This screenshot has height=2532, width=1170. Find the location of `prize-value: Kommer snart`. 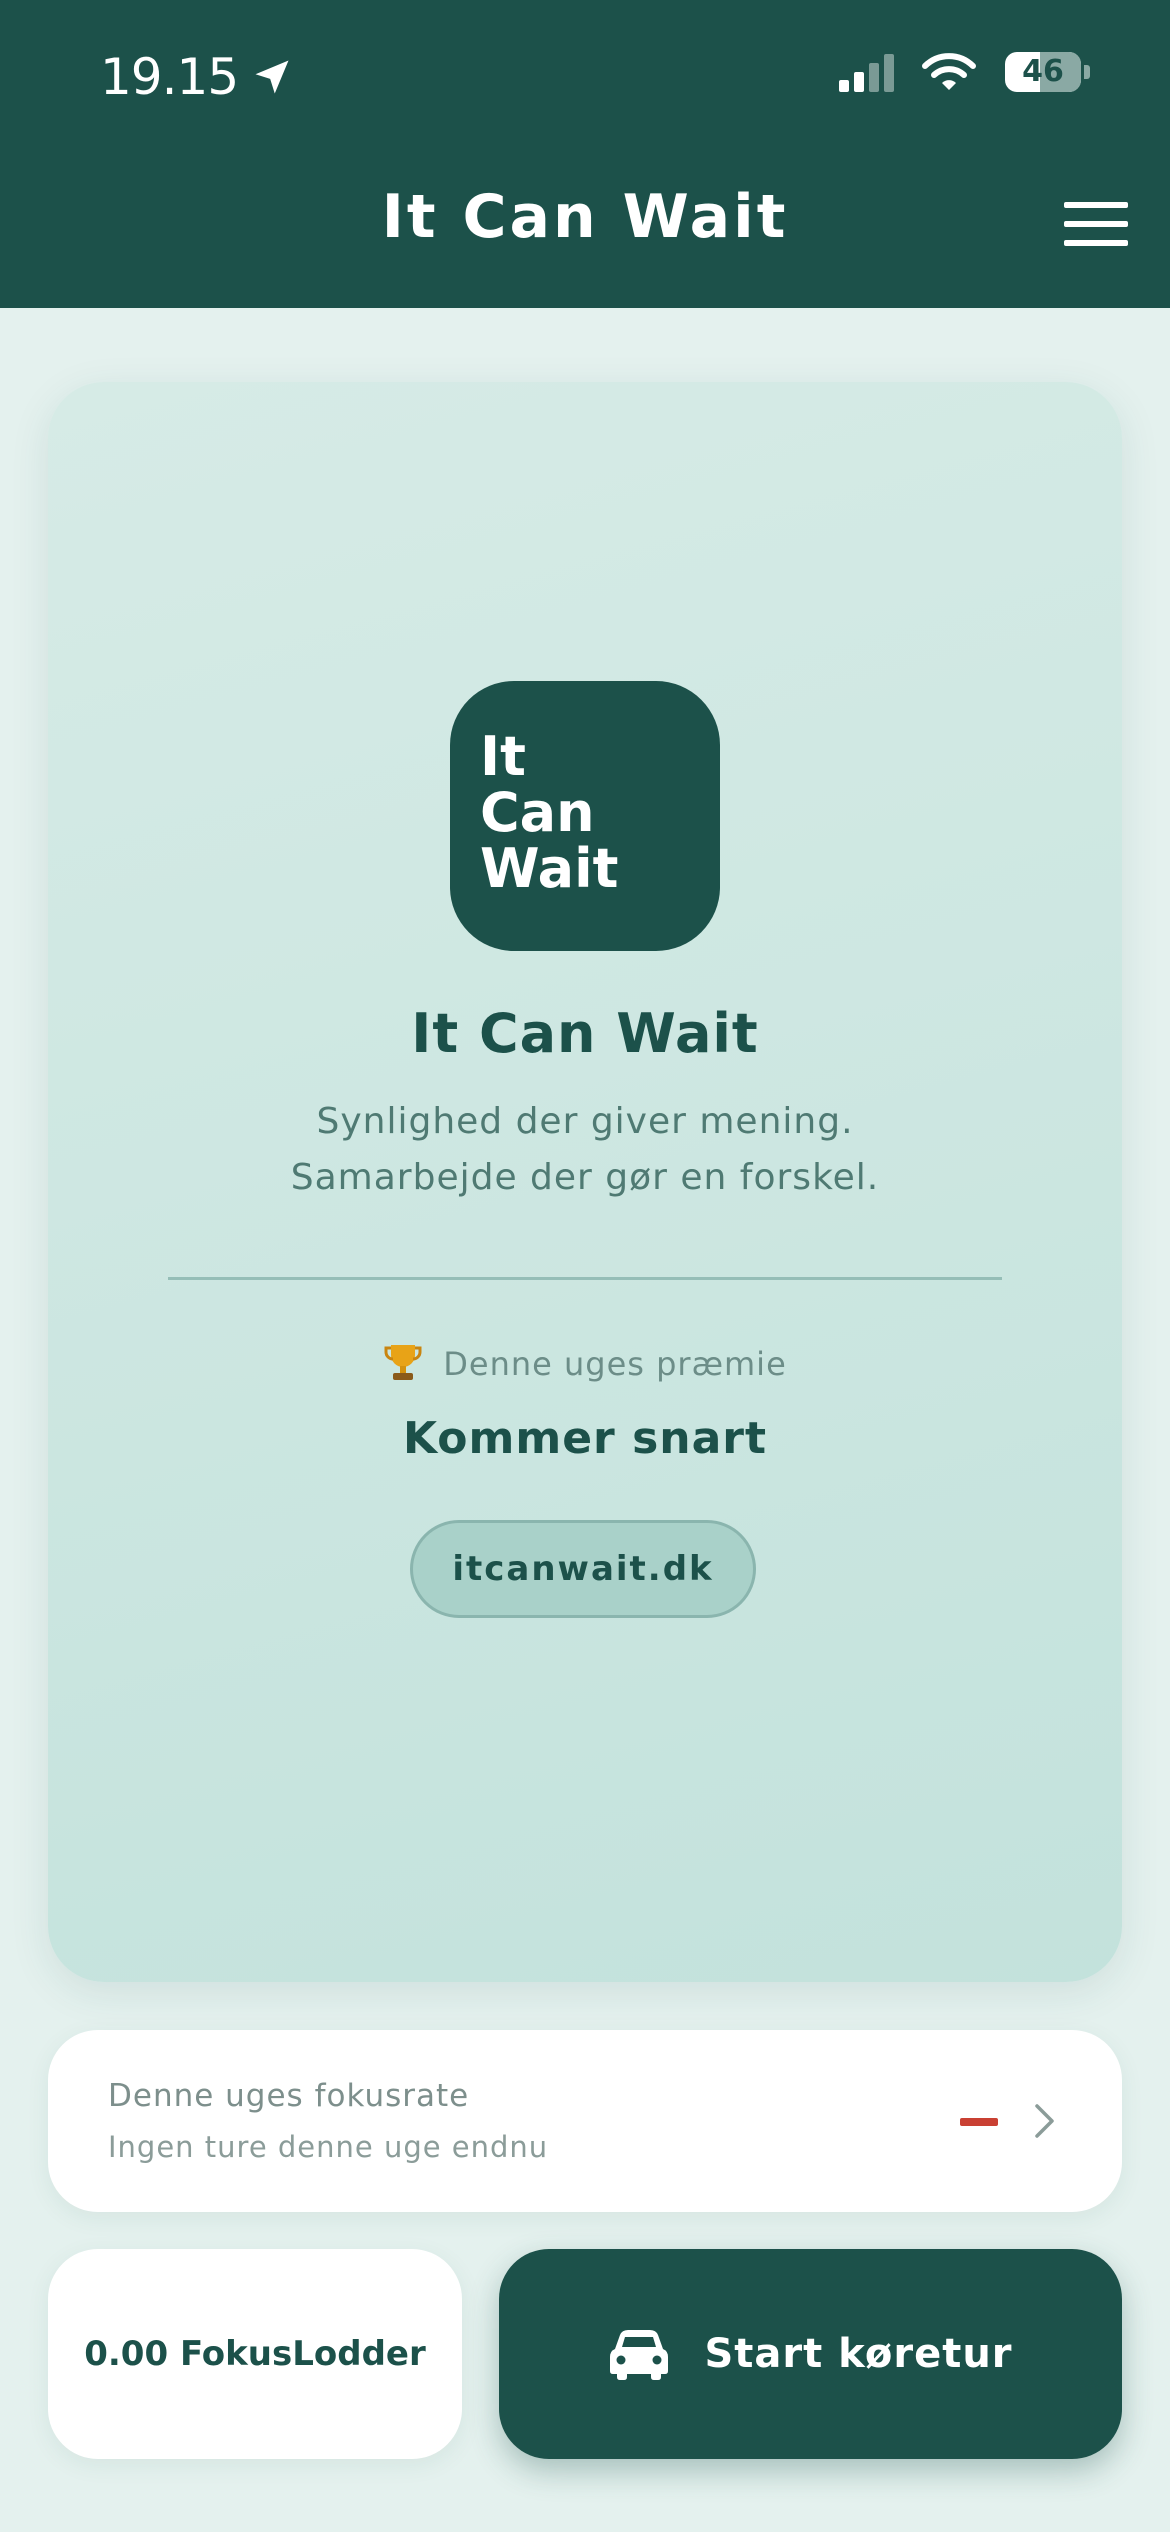

prize-value: Kommer snart is located at coordinates (585, 1438).